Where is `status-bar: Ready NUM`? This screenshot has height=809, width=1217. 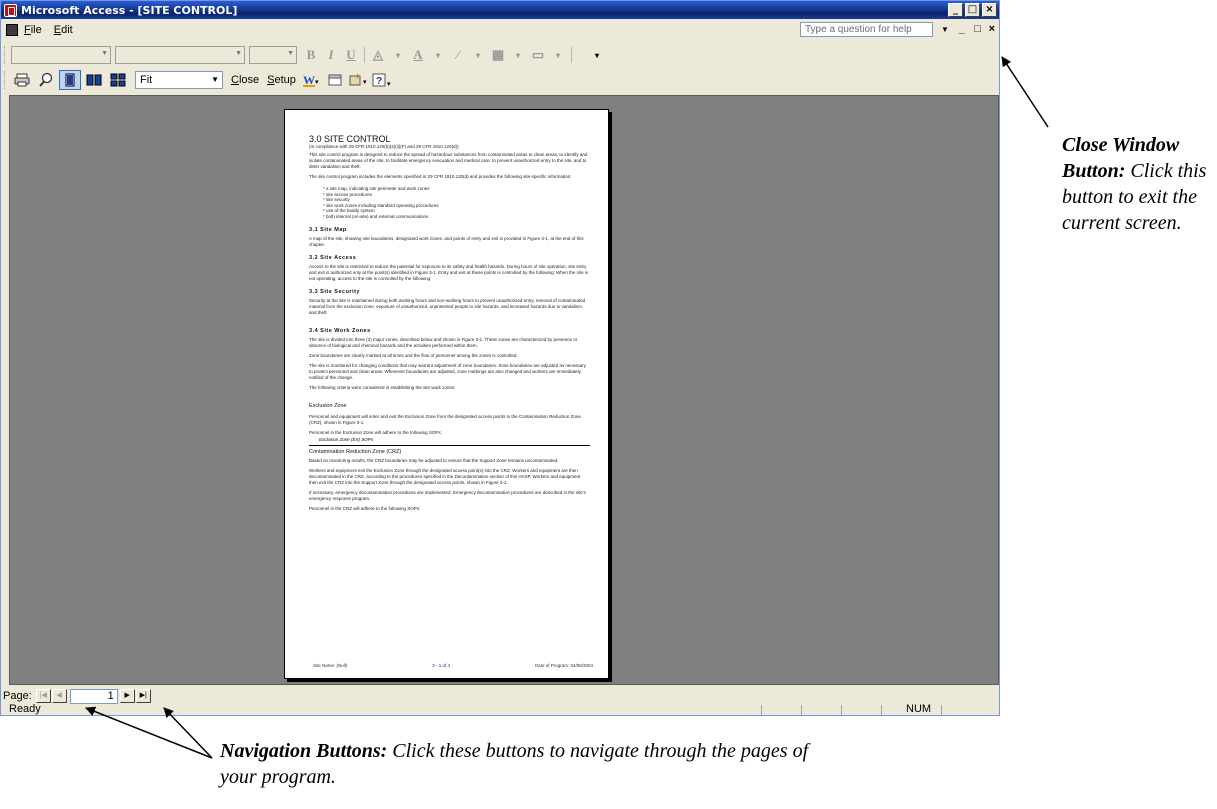
status-bar: Ready NUM is located at coordinates (500, 709).